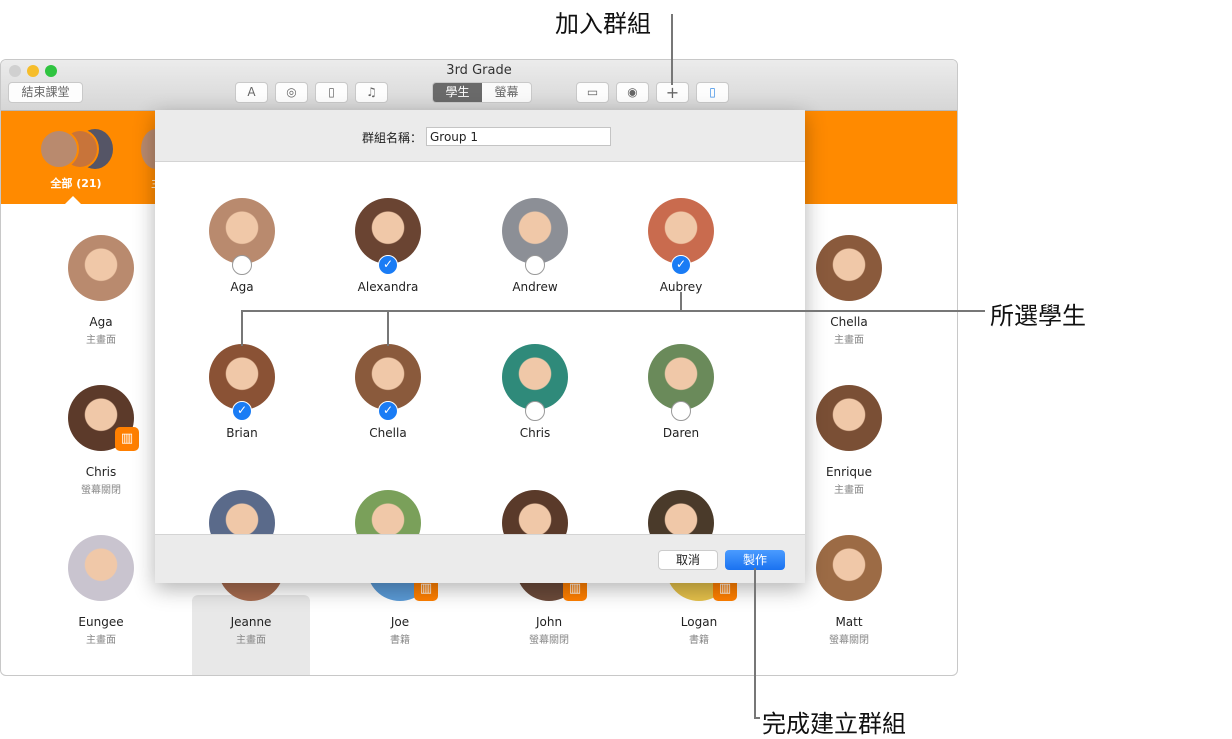 The image size is (1232, 739). What do you see at coordinates (400, 622) in the screenshot?
I see `student-name: Joe` at bounding box center [400, 622].